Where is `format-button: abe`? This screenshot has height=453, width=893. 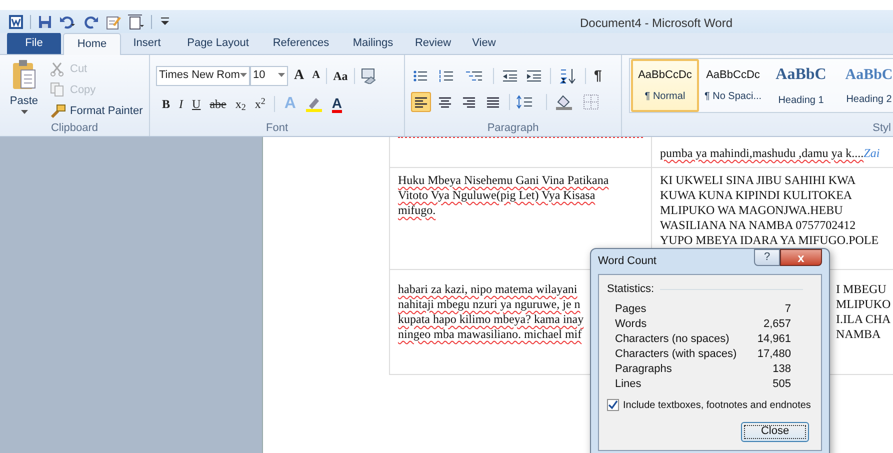 format-button: abe is located at coordinates (218, 104).